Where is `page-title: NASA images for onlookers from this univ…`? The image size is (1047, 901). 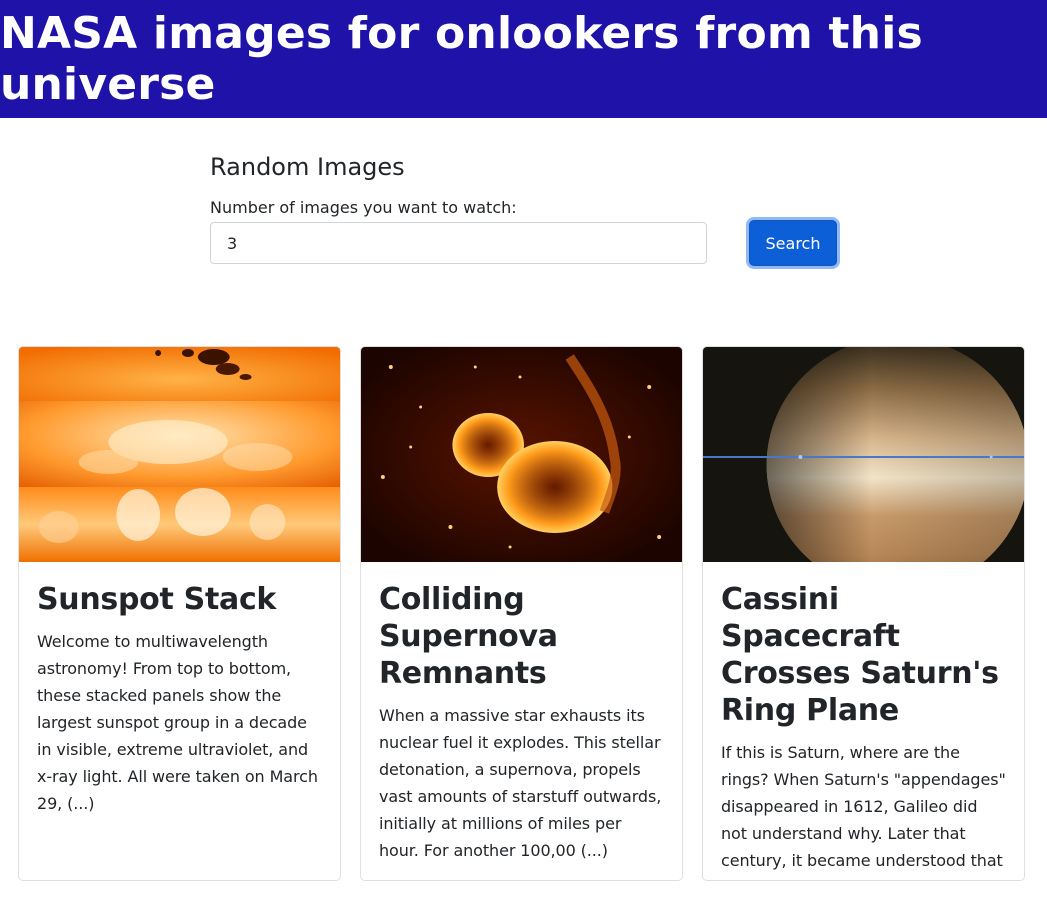 page-title: NASA images for onlookers from this univ… is located at coordinates (461, 59).